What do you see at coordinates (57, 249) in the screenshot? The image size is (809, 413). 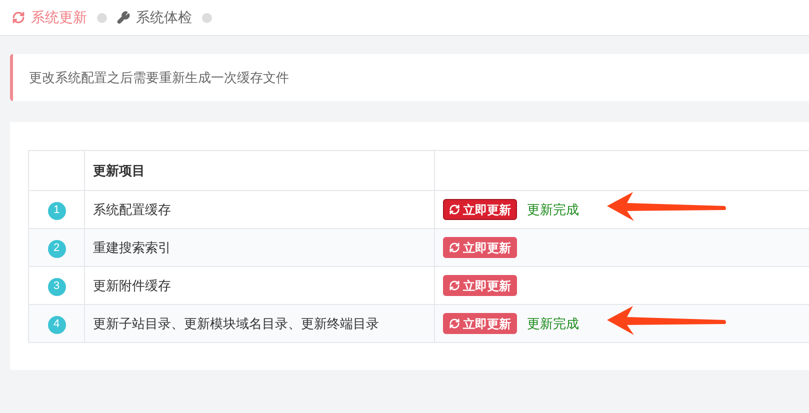 I see `number-badge: 2` at bounding box center [57, 249].